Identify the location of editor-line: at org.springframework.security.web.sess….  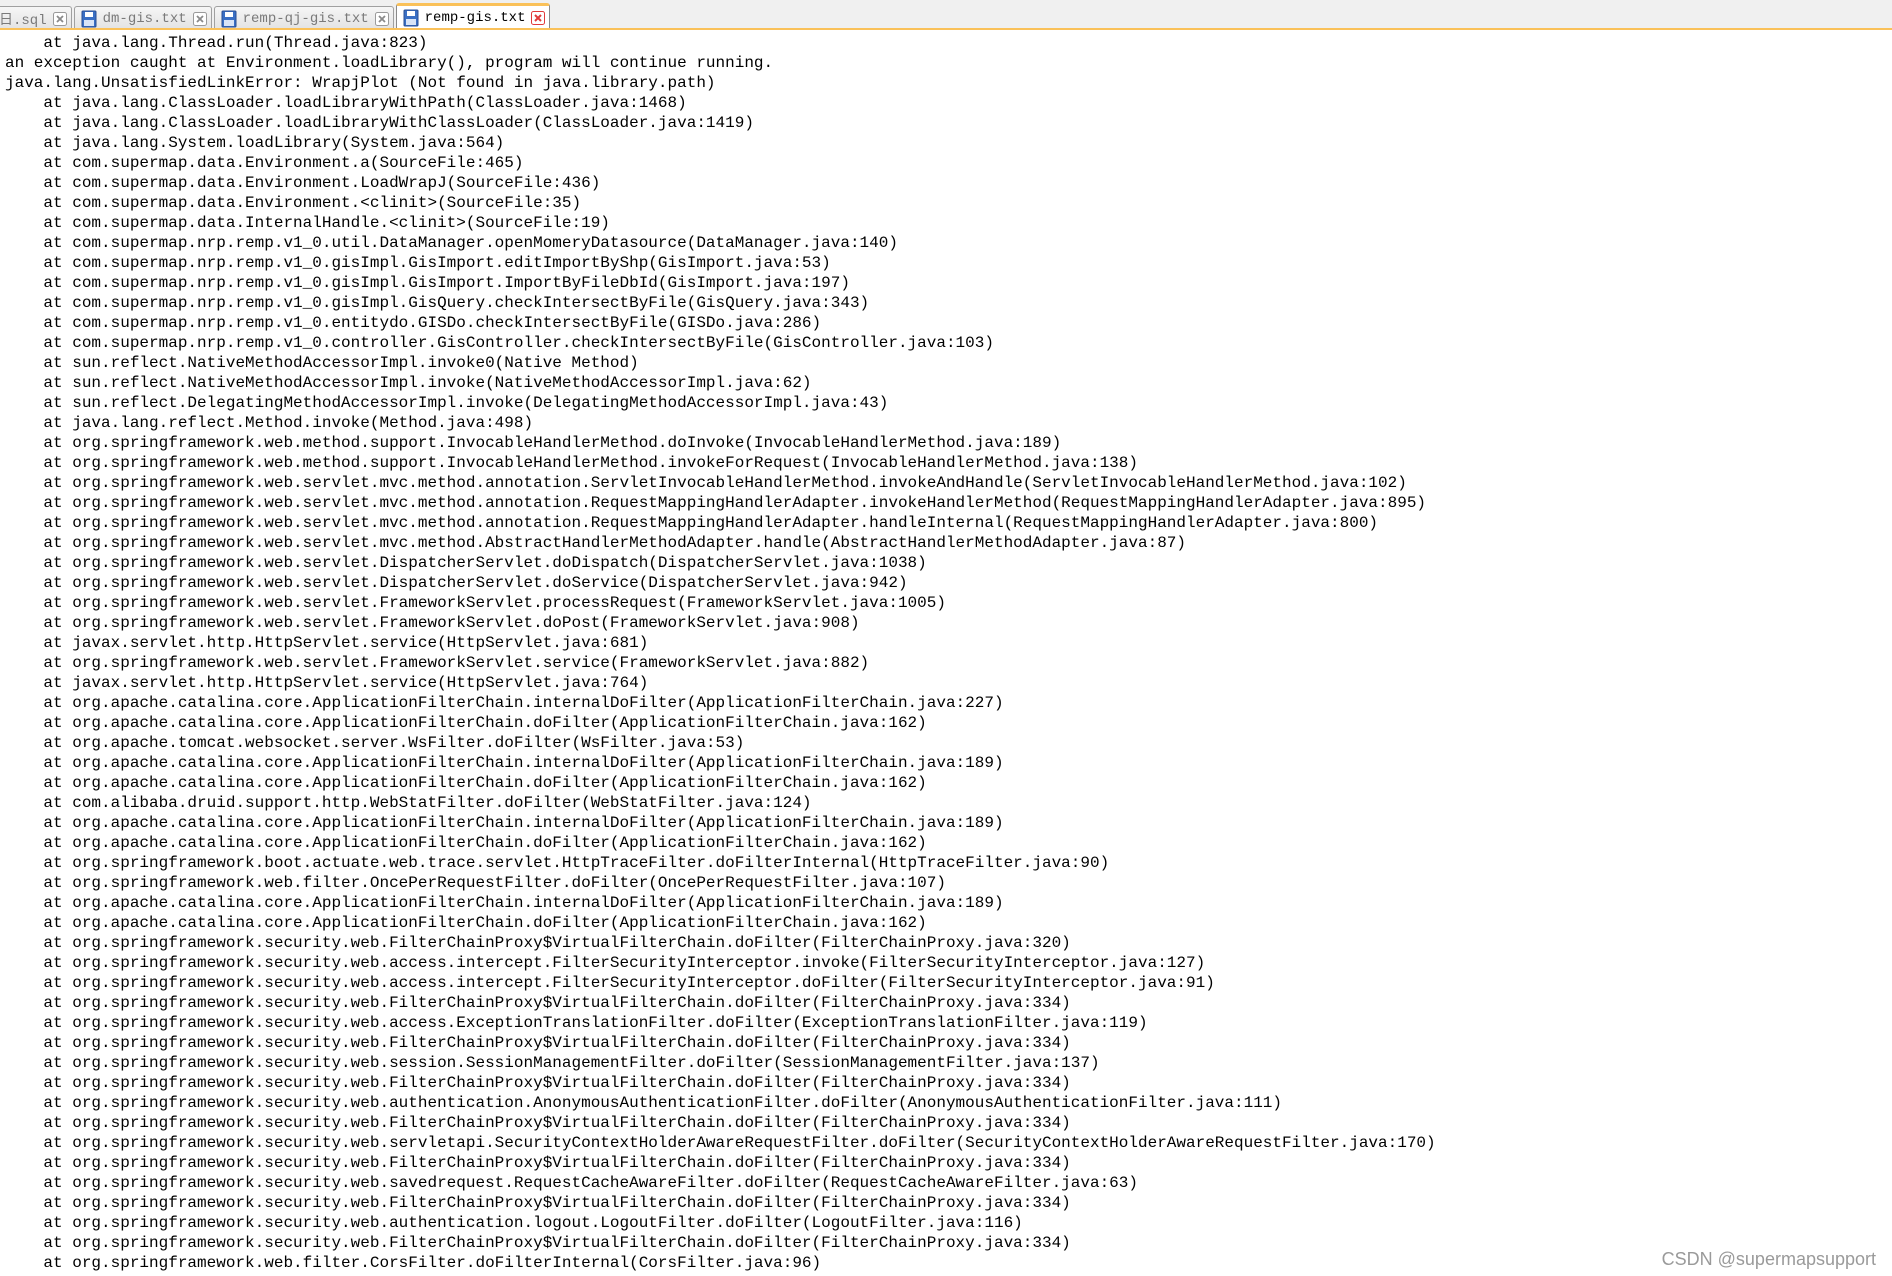
(552, 1063).